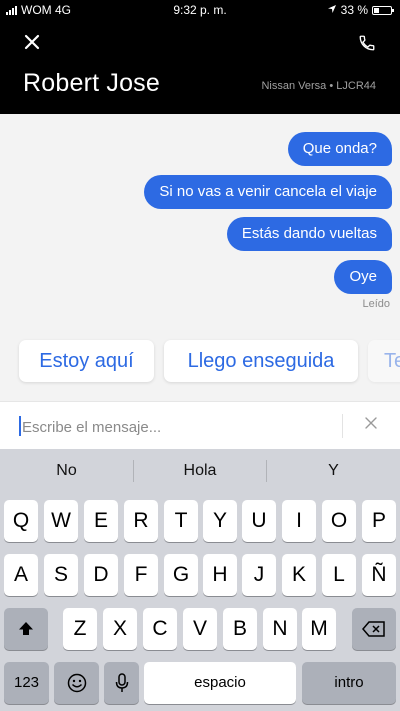 The width and height of the screenshot is (400, 711). Describe the element at coordinates (384, 361) in the screenshot. I see `quick-reply-button: Te` at that location.